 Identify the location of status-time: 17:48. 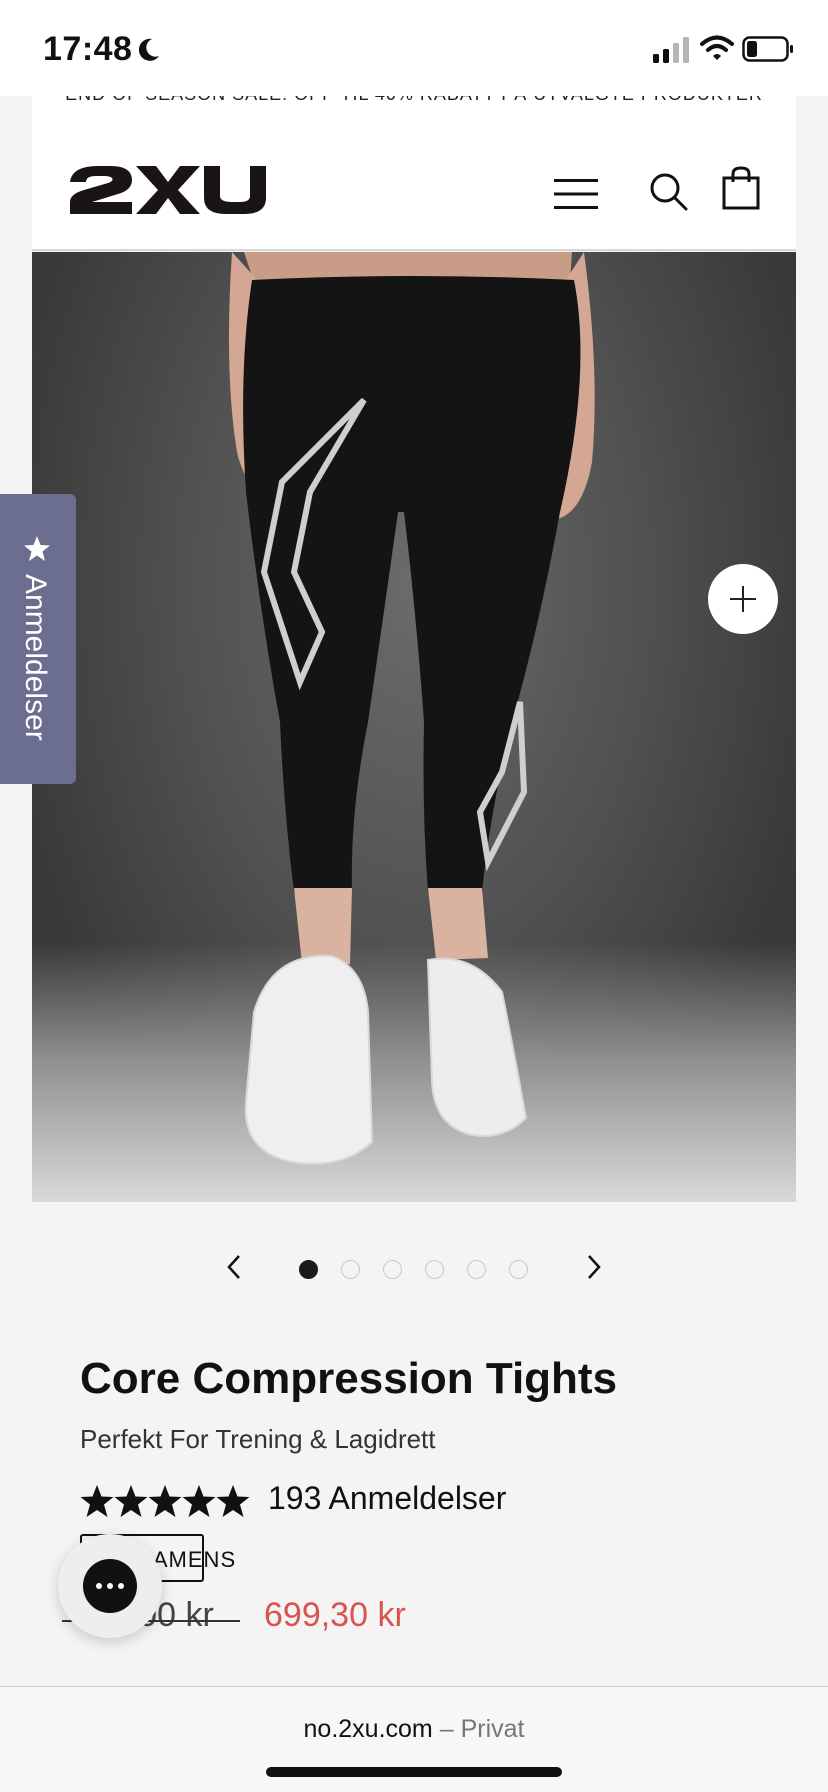
(88, 49).